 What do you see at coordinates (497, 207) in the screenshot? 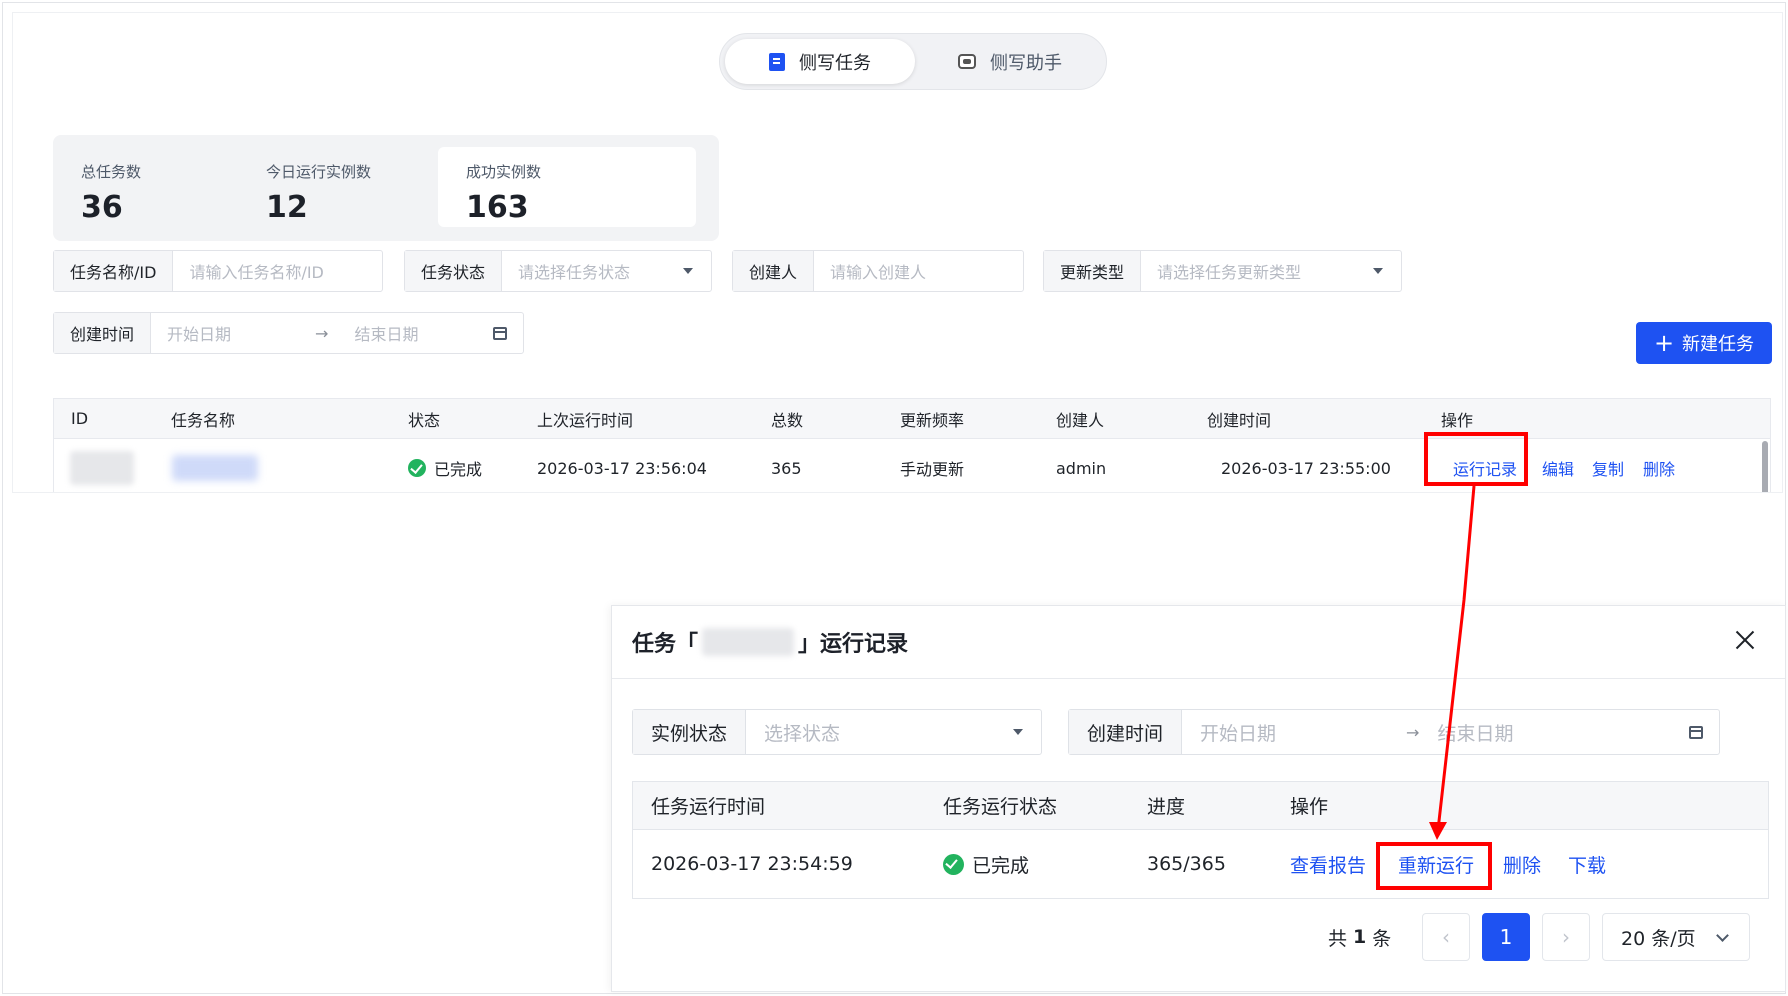
I see `stat-value: 163` at bounding box center [497, 207].